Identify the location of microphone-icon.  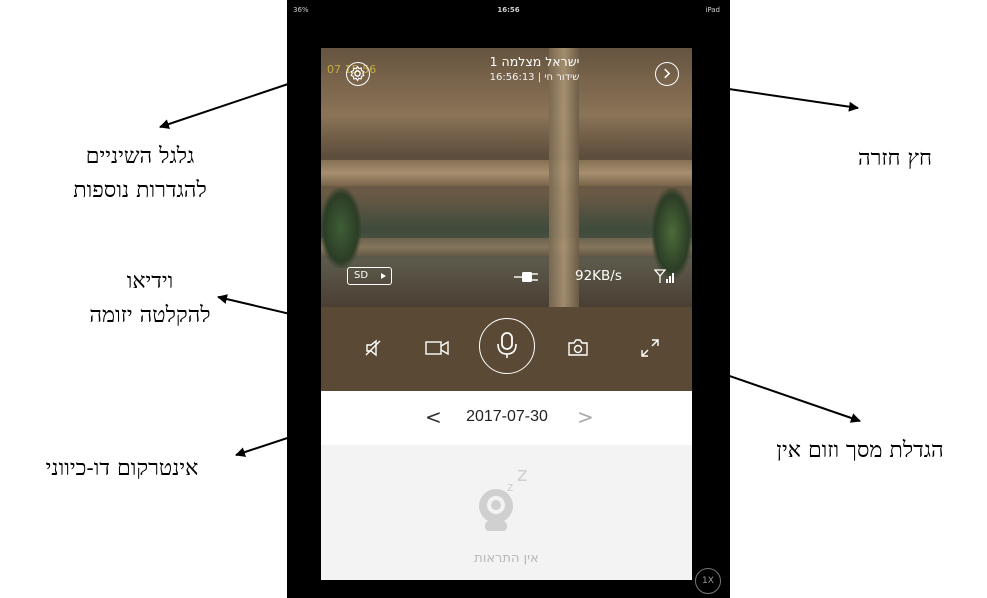
(507, 345).